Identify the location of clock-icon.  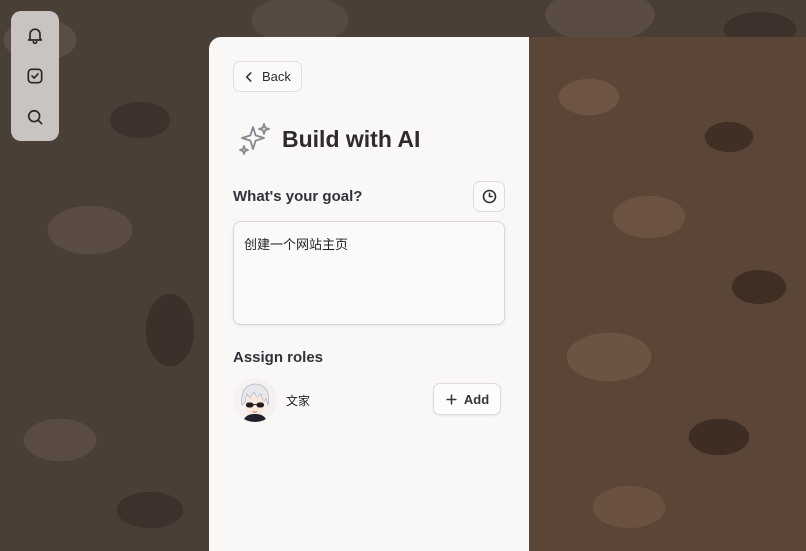
(489, 196).